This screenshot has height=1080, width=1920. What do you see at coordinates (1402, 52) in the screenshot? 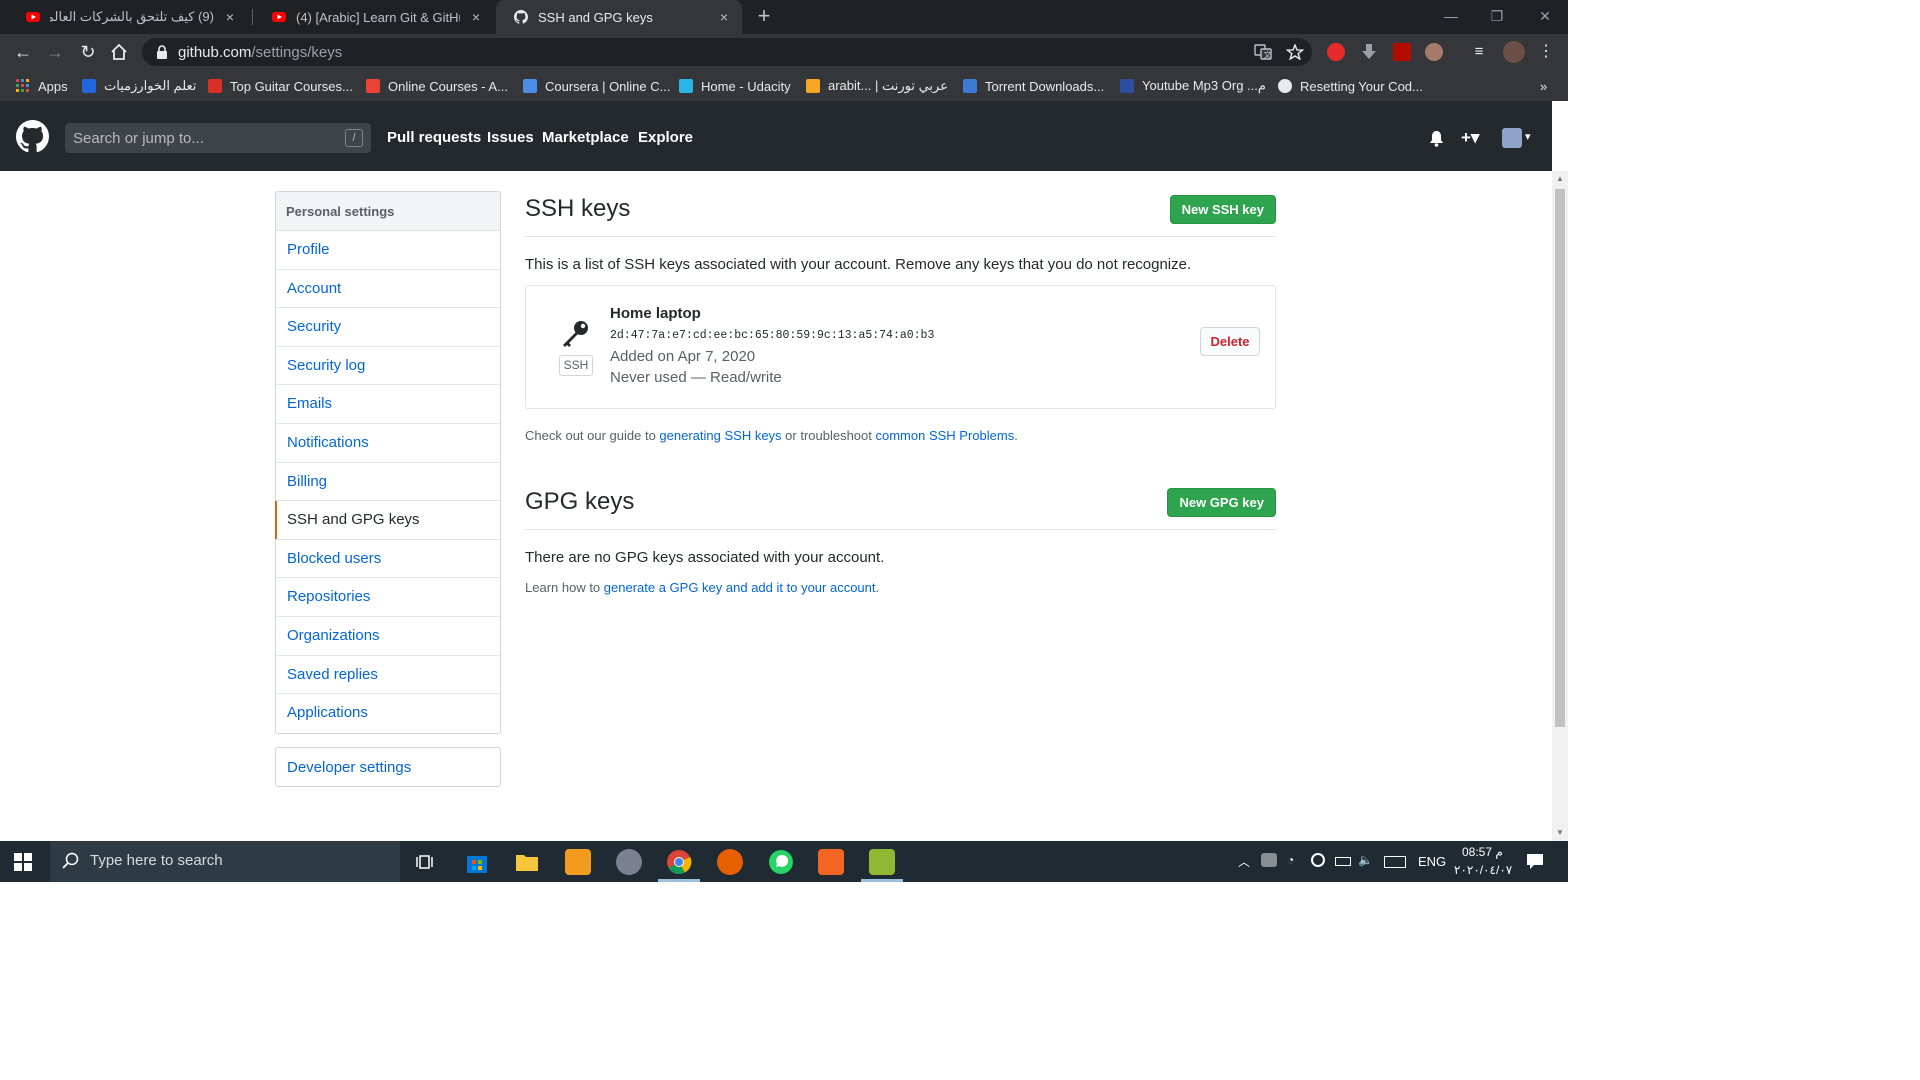
I see `pdf-extension-icon` at bounding box center [1402, 52].